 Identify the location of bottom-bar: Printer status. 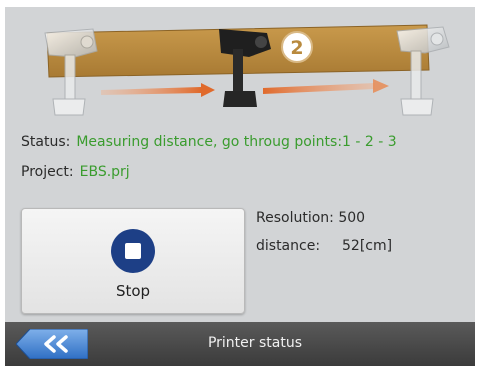
(240, 344).